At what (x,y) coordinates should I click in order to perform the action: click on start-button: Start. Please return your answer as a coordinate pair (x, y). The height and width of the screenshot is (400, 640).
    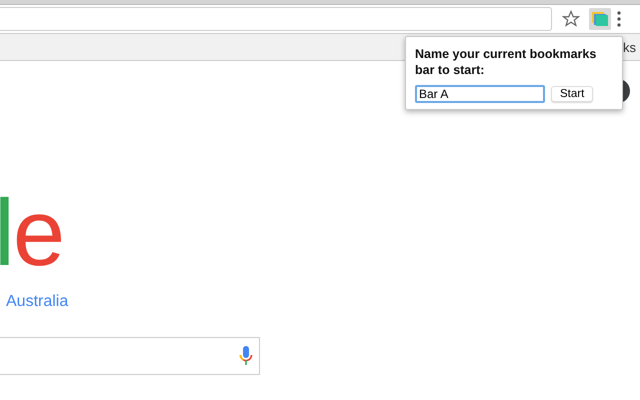
    Looking at the image, I should click on (572, 94).